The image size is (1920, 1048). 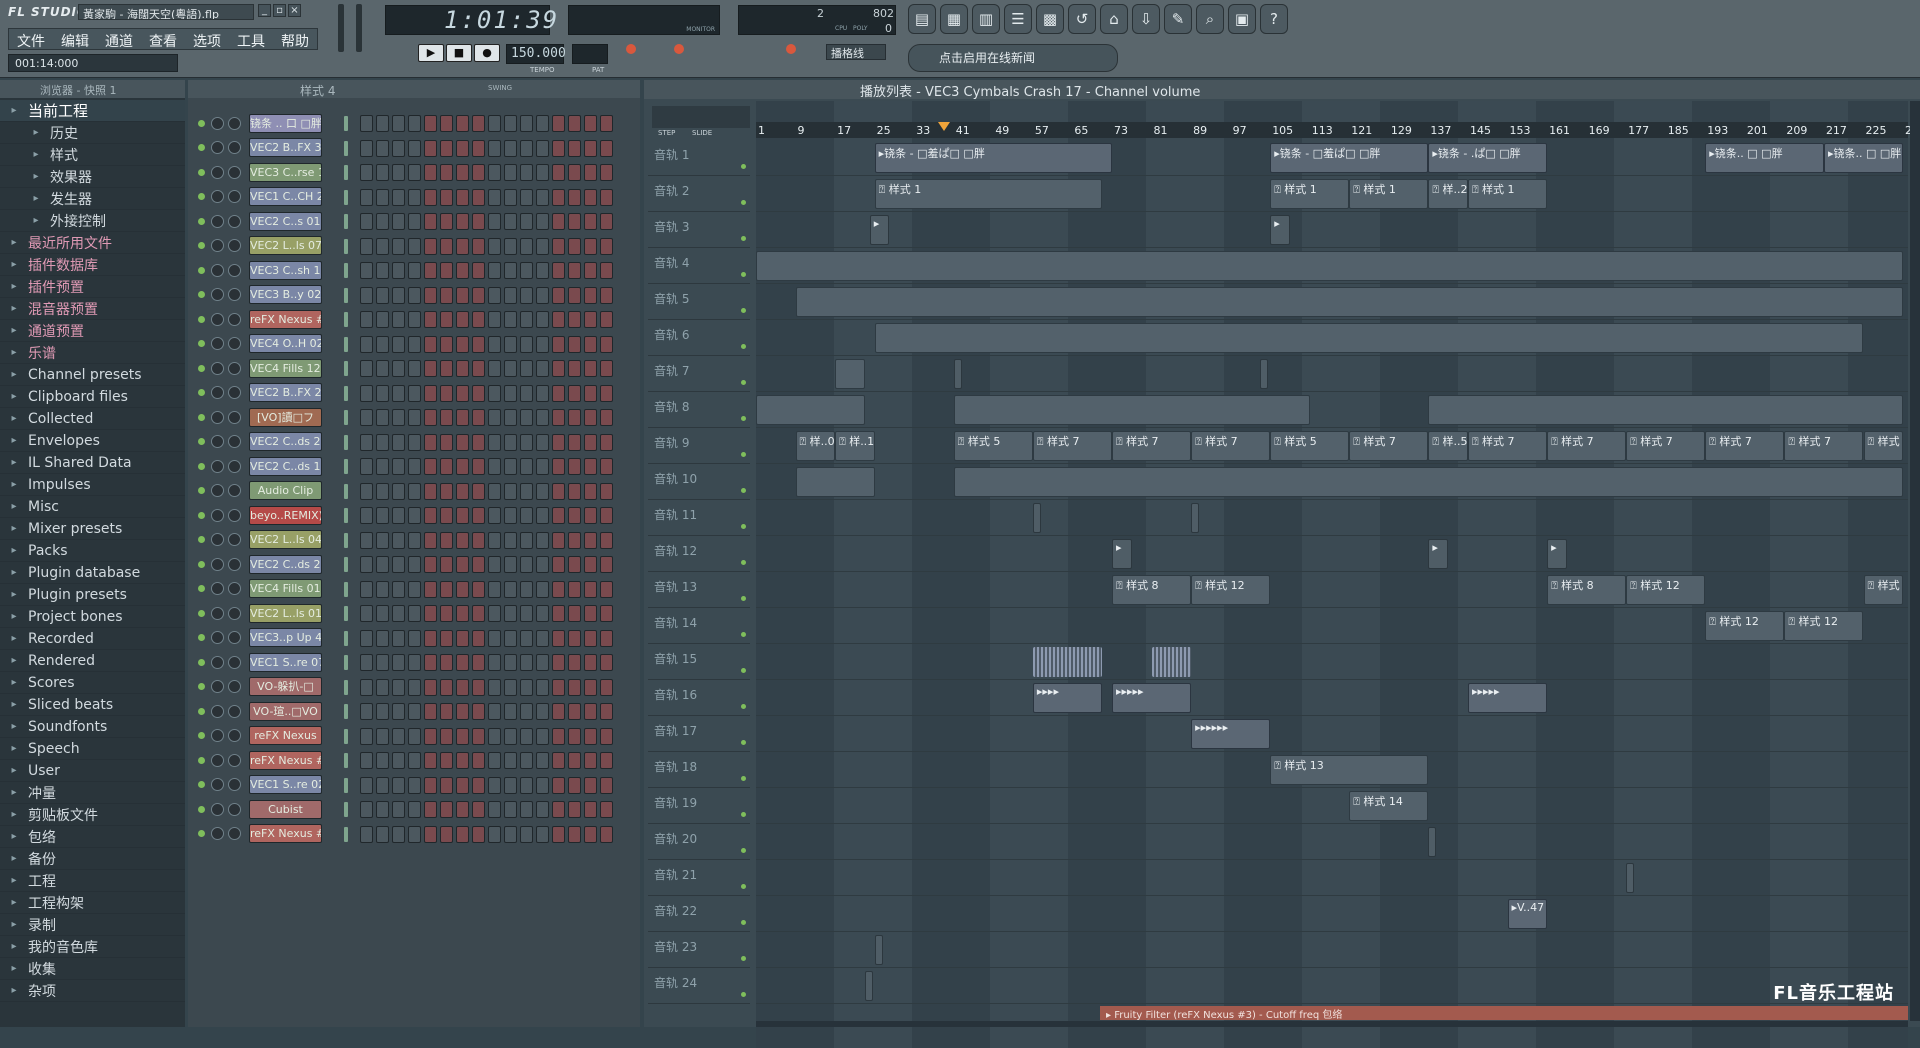 What do you see at coordinates (92, 705) in the screenshot?
I see `browser-item: ▸ Sliced beats` at bounding box center [92, 705].